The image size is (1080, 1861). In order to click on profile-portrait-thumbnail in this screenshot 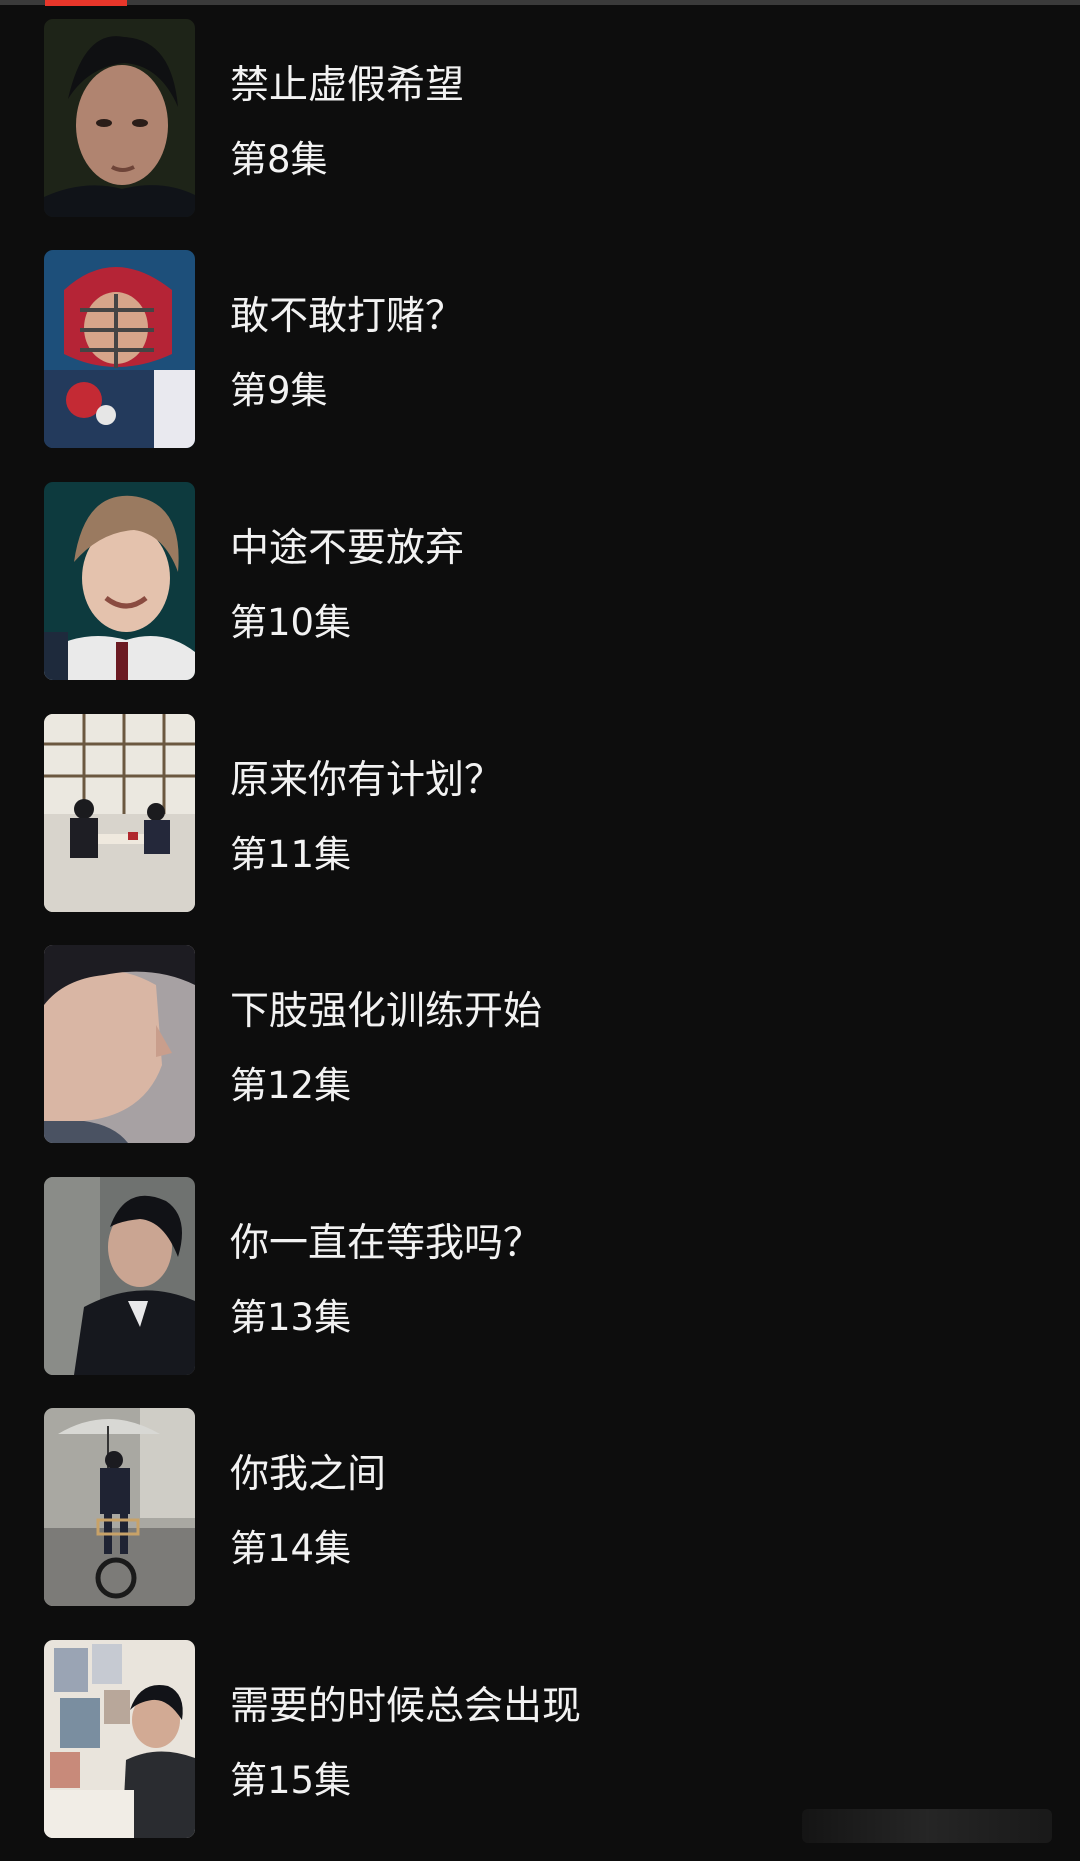, I will do `click(119, 1044)`.